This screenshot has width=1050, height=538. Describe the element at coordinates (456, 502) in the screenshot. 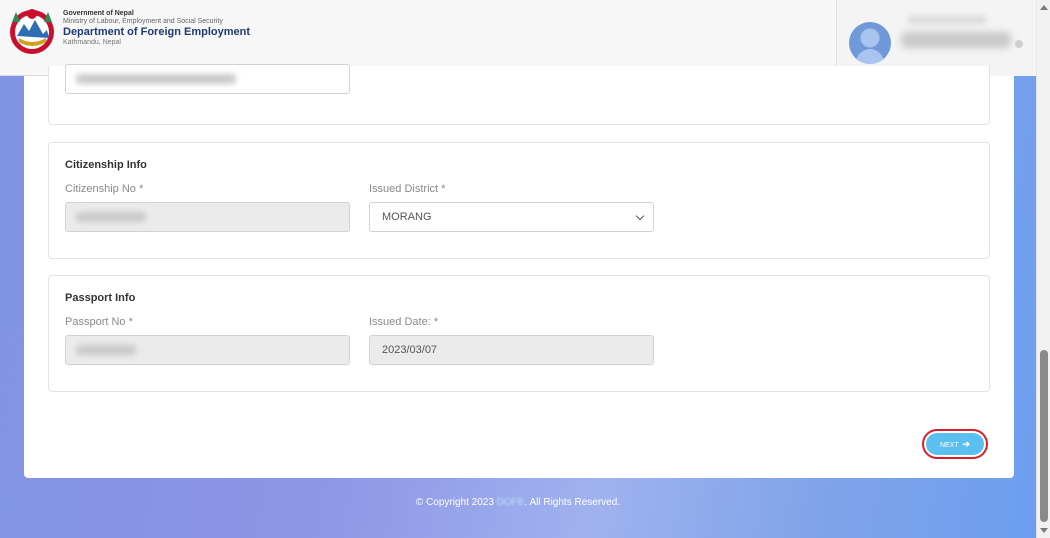

I see `copyright-prefix: © Copyright 2023` at that location.